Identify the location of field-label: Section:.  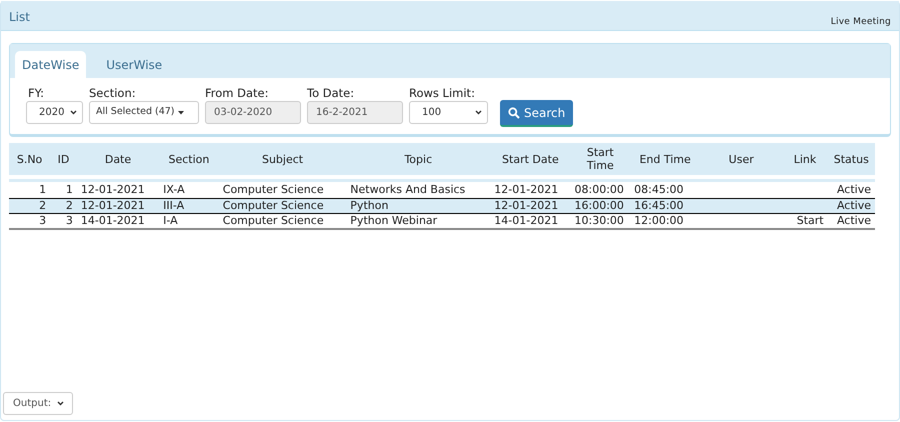
(113, 93).